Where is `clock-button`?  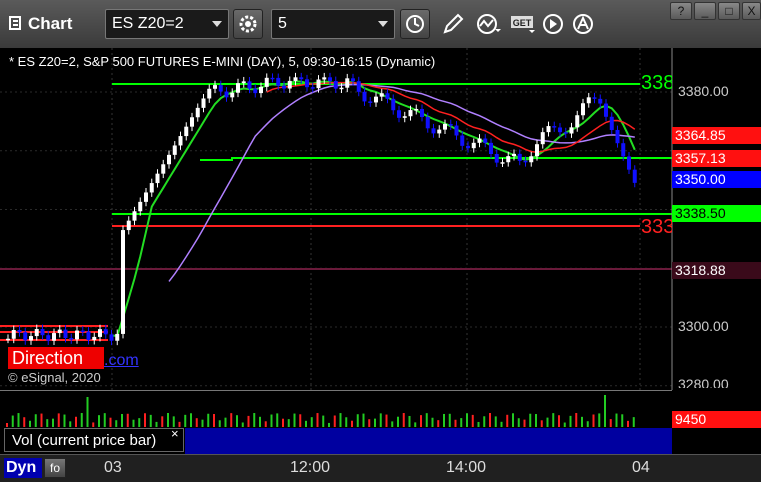
clock-button is located at coordinates (415, 24).